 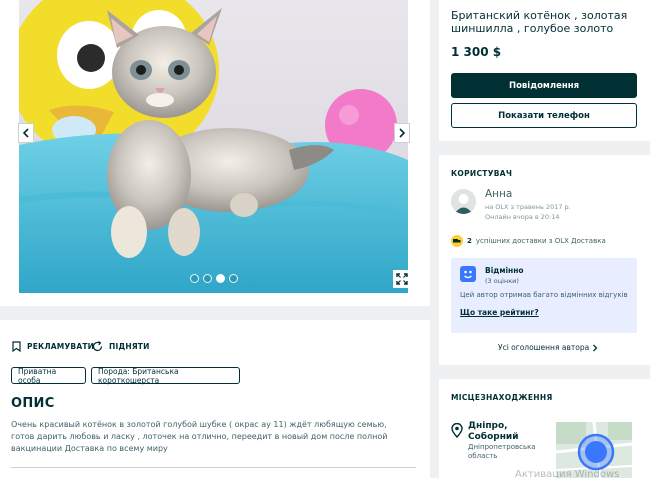 What do you see at coordinates (502, 281) in the screenshot?
I see `rating-count: (3 оцінки)` at bounding box center [502, 281].